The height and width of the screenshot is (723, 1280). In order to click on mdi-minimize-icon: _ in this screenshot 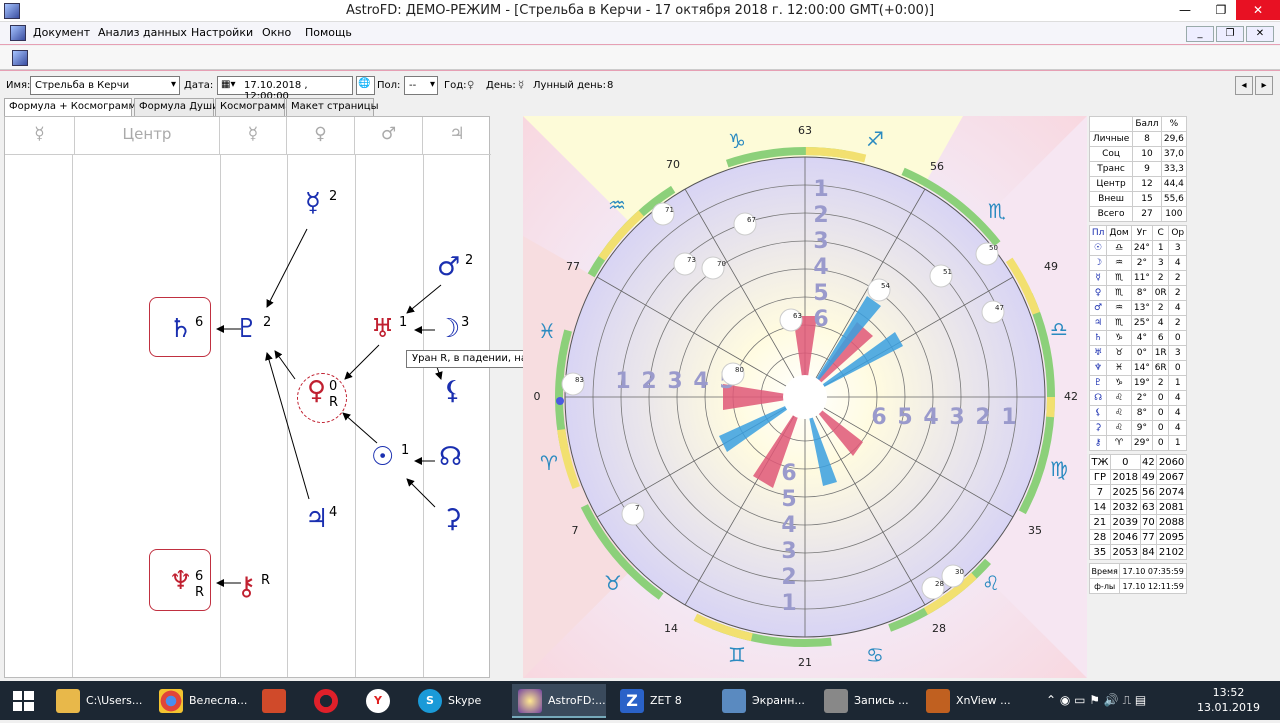, I will do `click(1200, 34)`.